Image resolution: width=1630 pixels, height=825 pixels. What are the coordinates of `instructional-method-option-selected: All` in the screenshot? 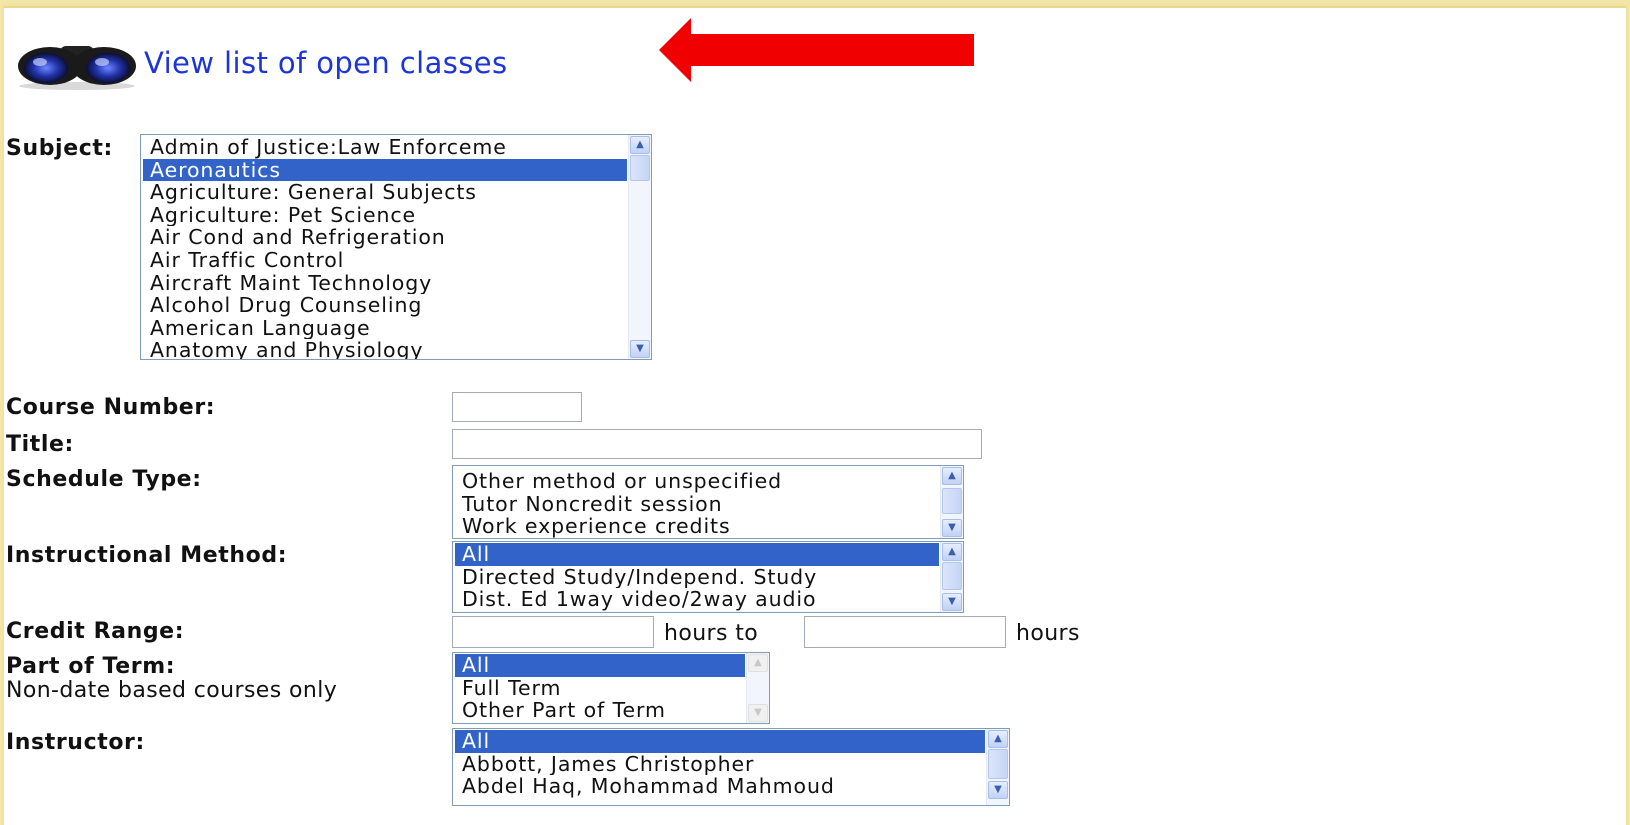 It's located at (697, 554).